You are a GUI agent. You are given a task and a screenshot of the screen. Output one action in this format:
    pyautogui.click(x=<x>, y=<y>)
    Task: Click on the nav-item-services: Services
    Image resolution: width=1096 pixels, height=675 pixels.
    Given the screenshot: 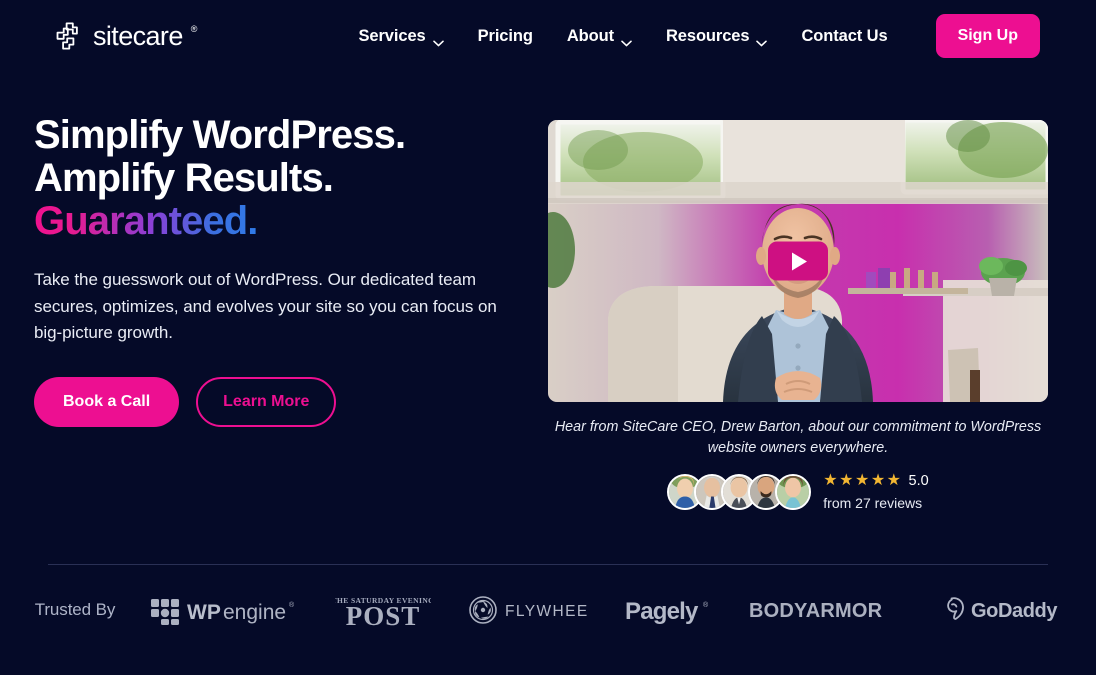 What is the action you would take?
    pyautogui.click(x=401, y=36)
    